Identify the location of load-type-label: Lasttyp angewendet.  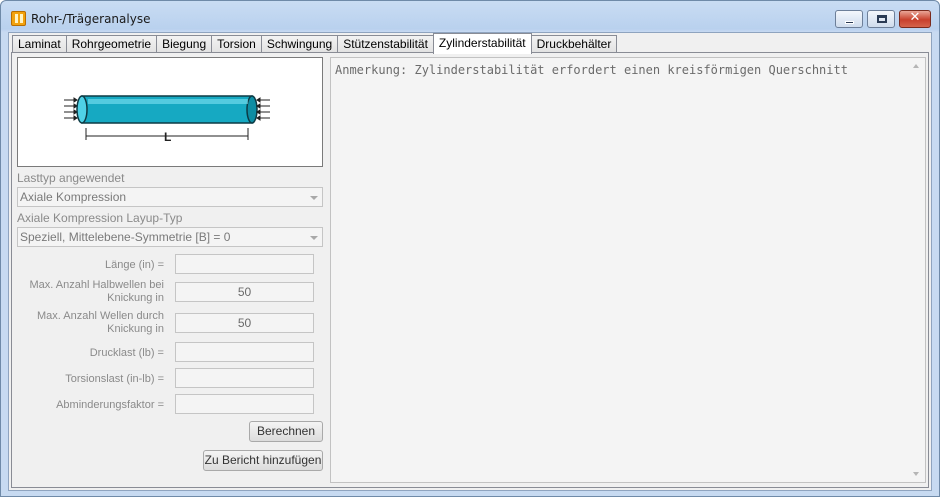
(71, 178).